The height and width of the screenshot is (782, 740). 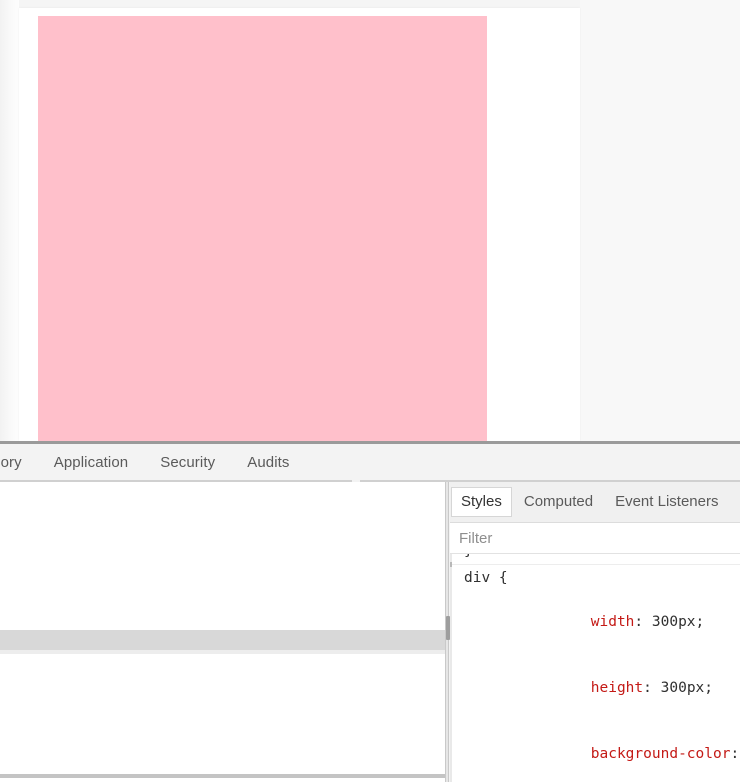 I want to click on dom-pane-bottom-bar, so click(x=222, y=776).